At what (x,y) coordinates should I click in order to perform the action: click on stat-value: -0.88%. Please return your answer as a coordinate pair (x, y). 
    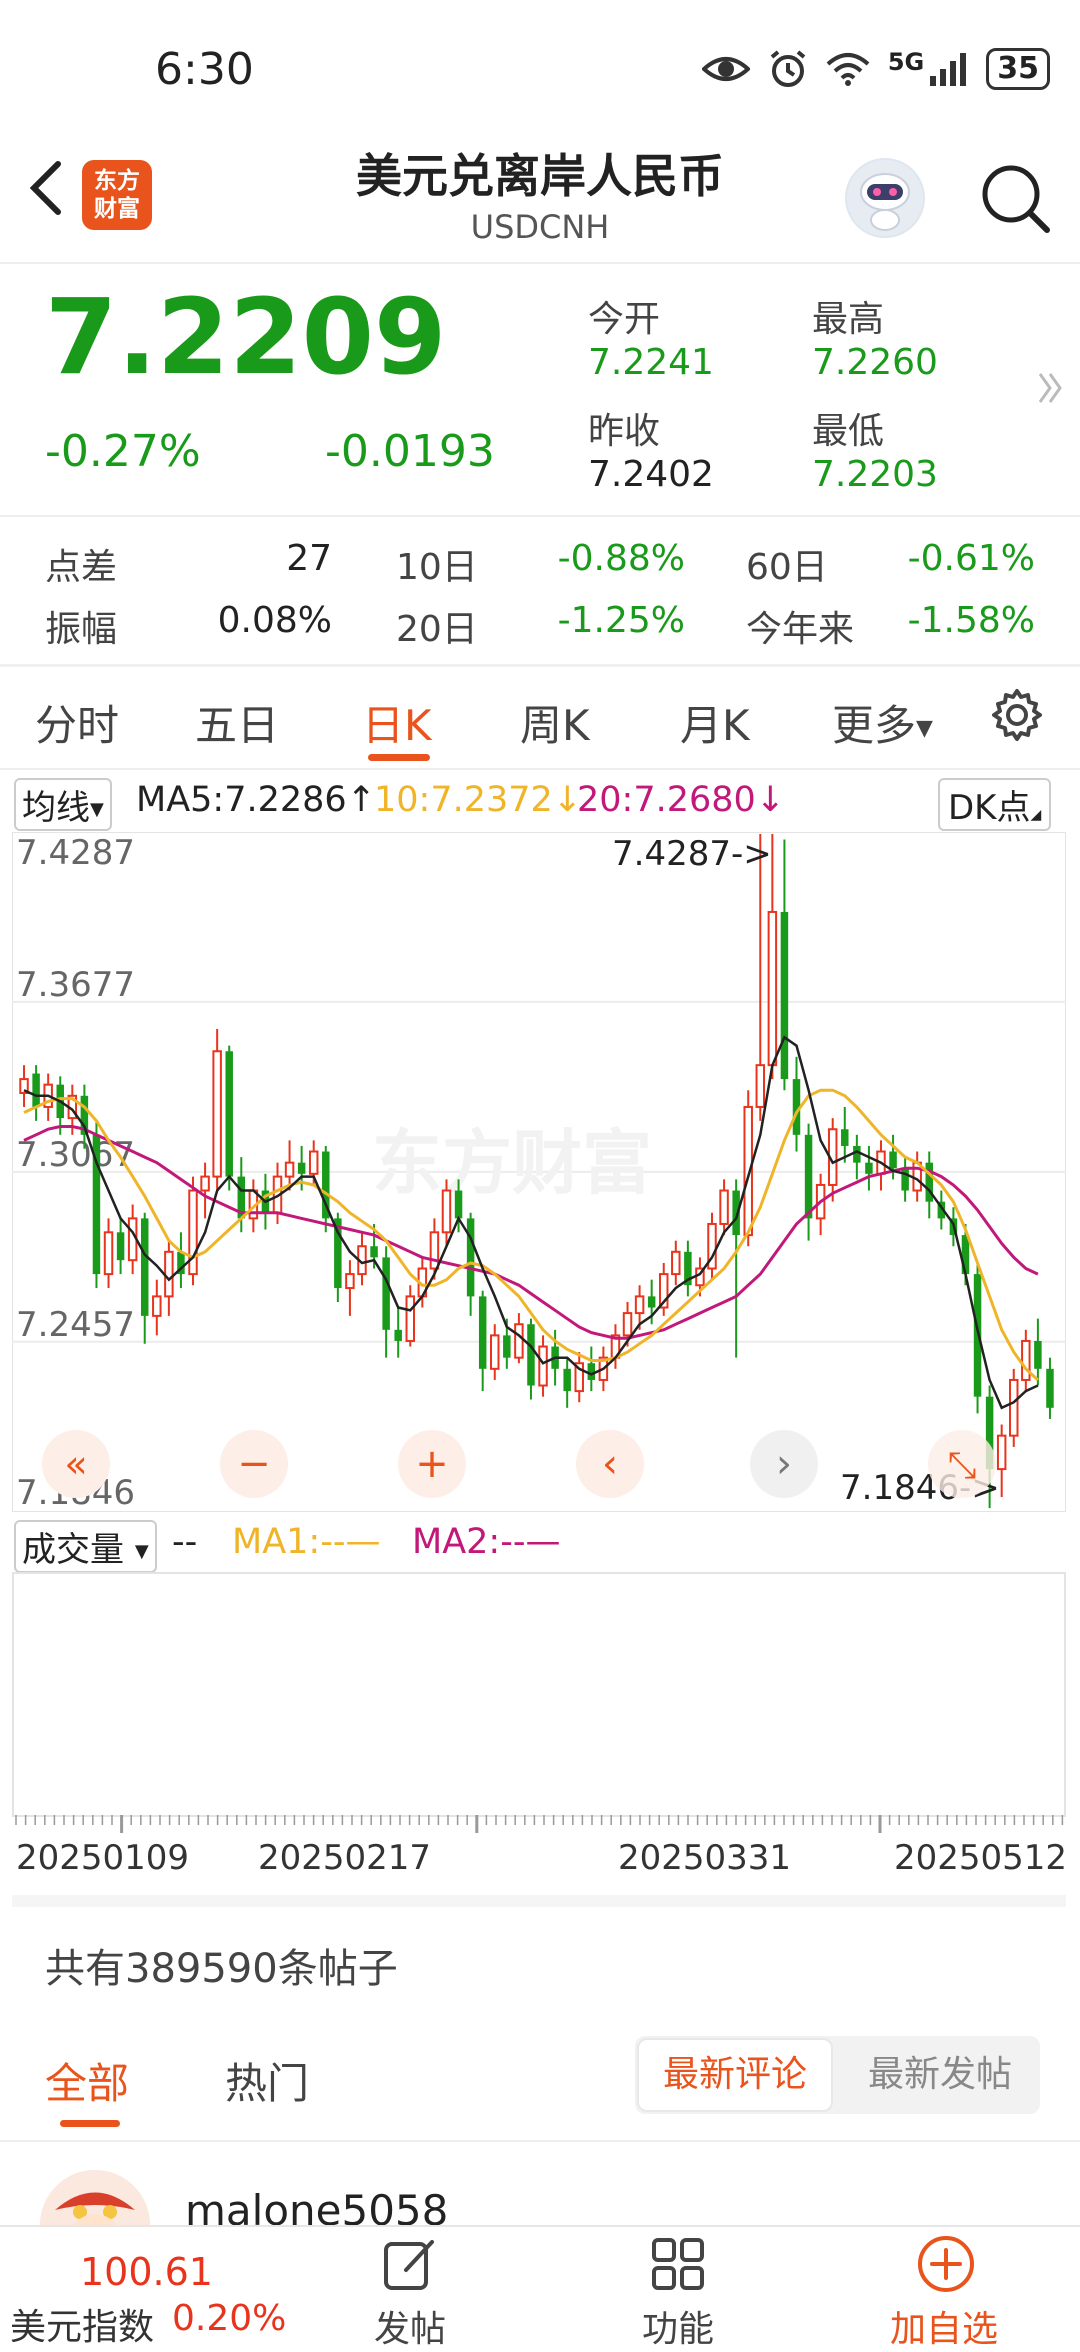
    Looking at the image, I should click on (621, 558).